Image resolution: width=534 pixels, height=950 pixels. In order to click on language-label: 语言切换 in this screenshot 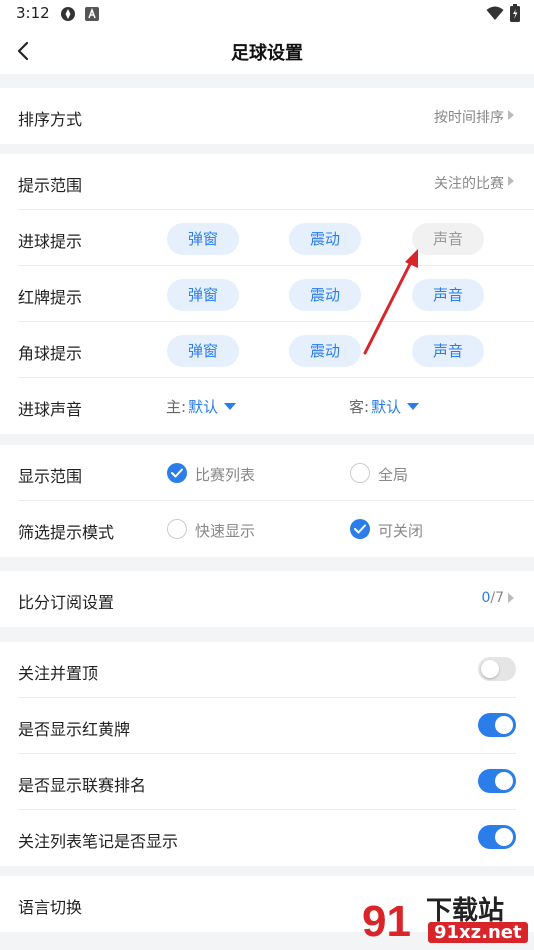, I will do `click(50, 907)`.